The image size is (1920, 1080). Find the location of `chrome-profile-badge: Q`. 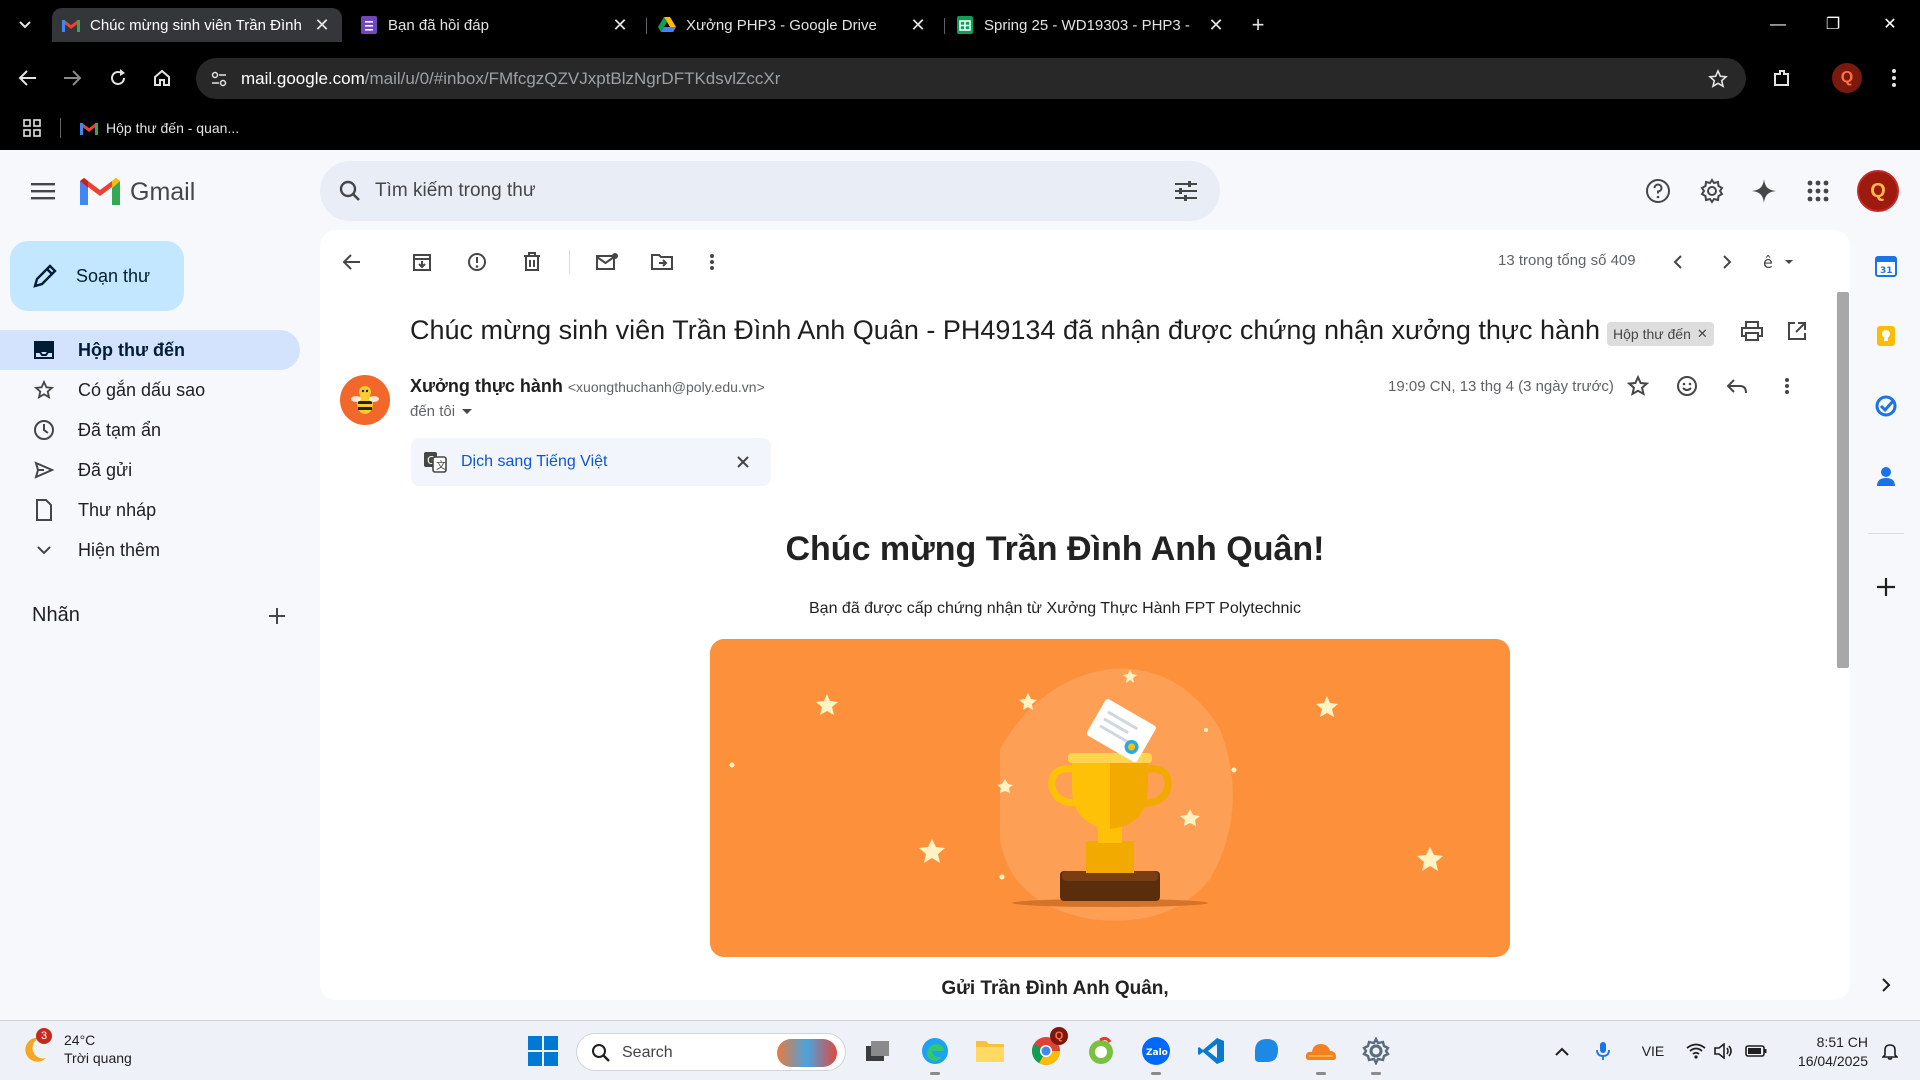

chrome-profile-badge: Q is located at coordinates (1059, 1036).